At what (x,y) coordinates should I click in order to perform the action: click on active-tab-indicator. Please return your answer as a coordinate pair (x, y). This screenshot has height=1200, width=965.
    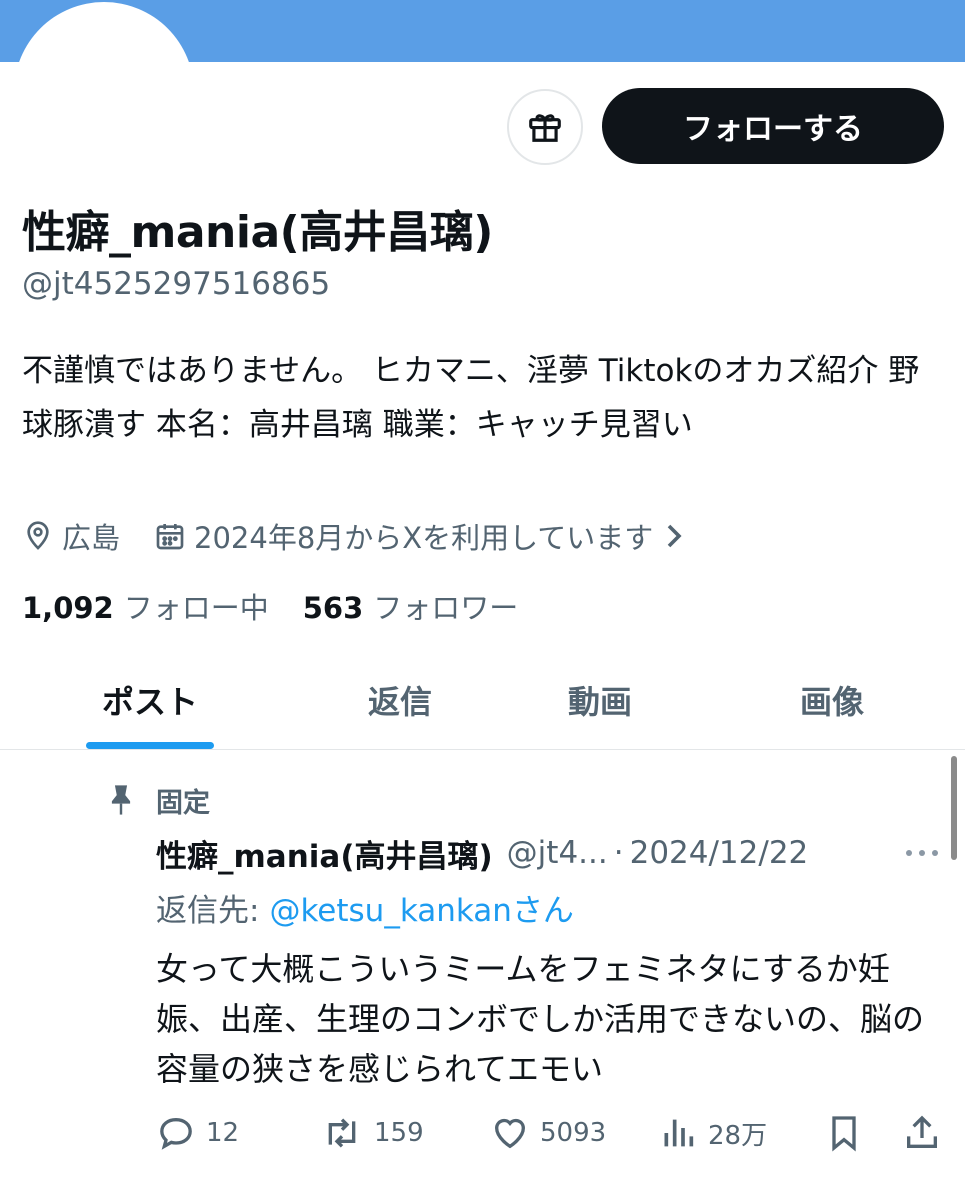
    Looking at the image, I should click on (150, 745).